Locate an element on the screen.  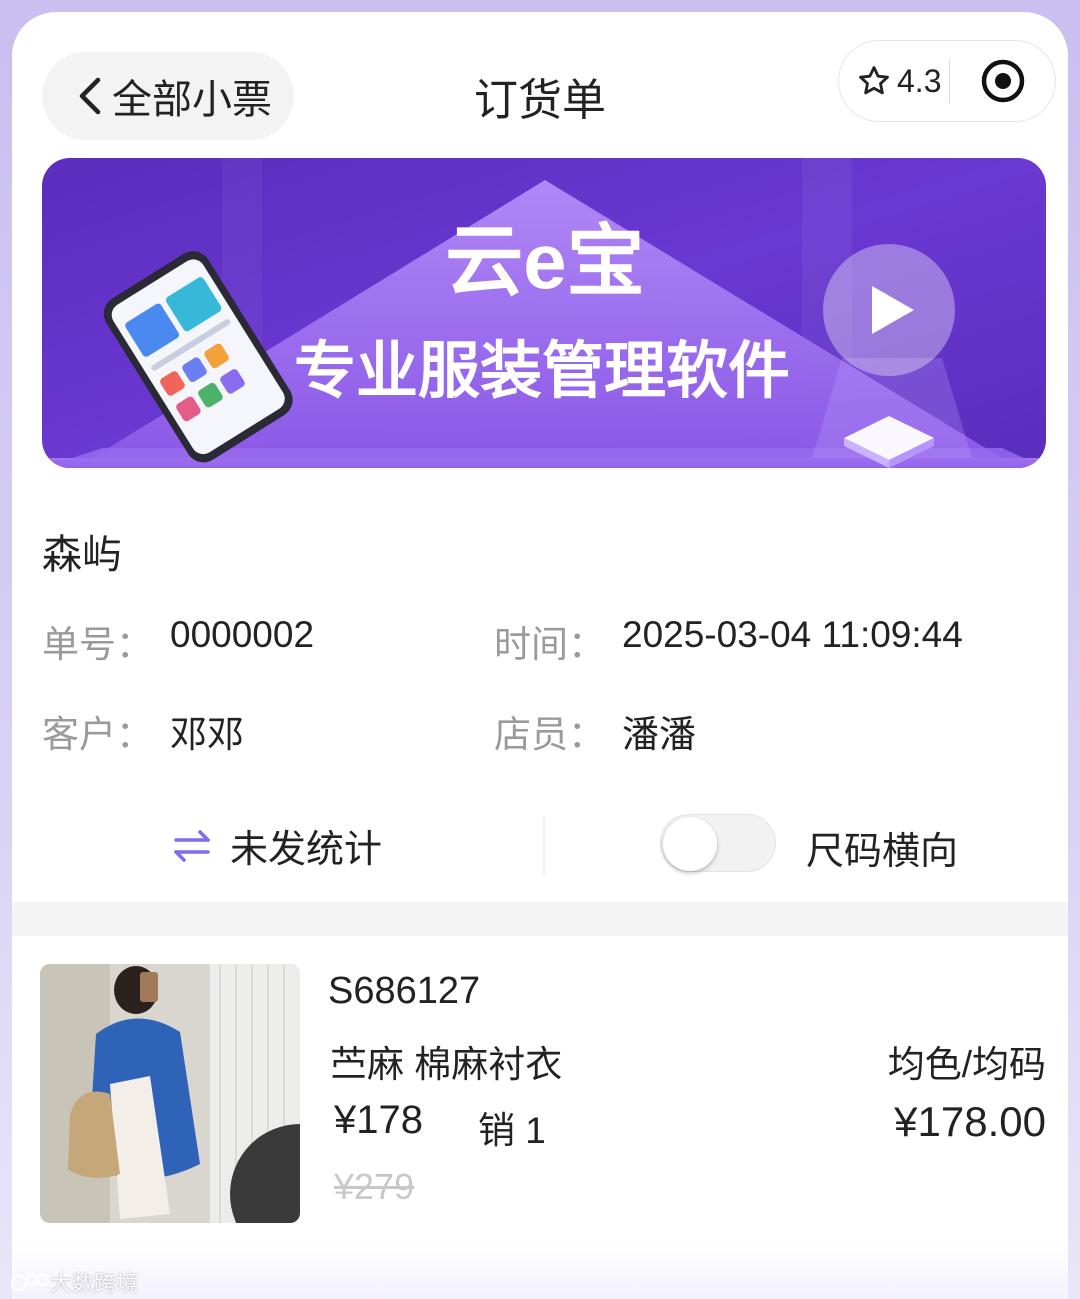
product-image is located at coordinates (170, 1093).